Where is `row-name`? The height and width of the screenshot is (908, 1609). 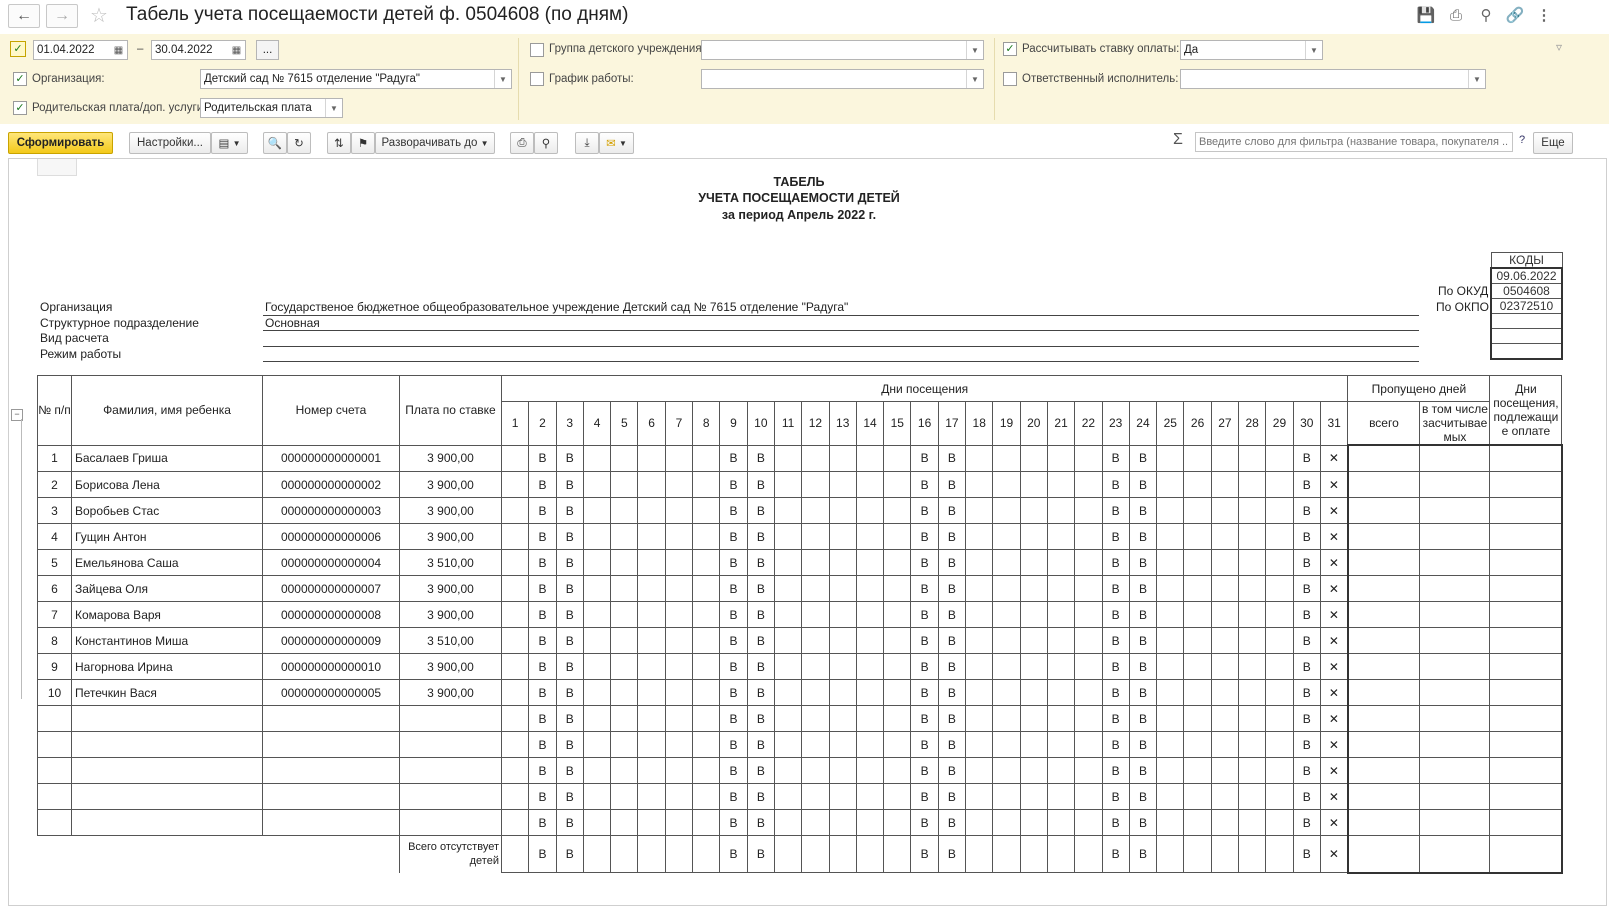
row-name is located at coordinates (167, 744).